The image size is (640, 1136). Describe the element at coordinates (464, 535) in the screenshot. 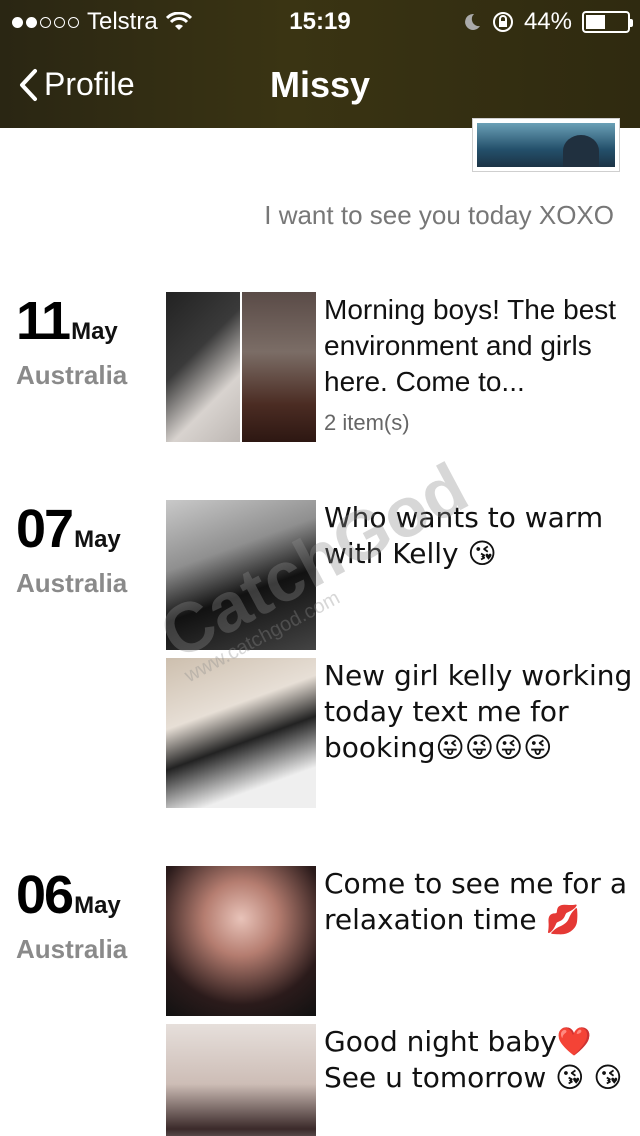

I see `post-text: Who wants to warm with Kelly 😘` at that location.